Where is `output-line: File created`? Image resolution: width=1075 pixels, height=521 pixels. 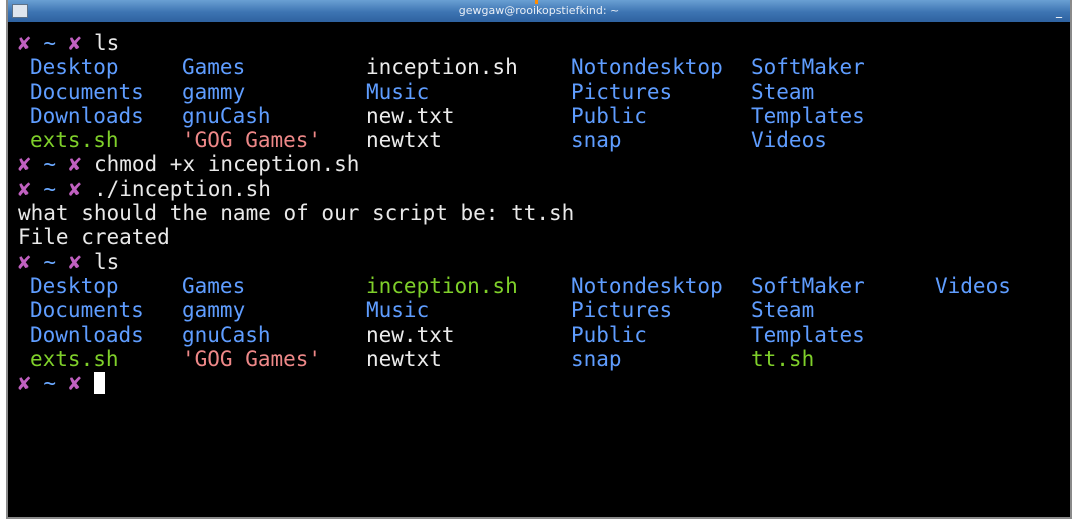
output-line: File created is located at coordinates (94, 237).